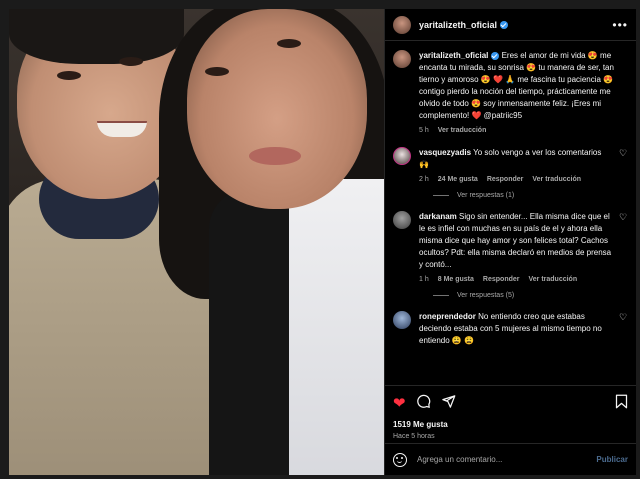 Image resolution: width=640 pixels, height=479 pixels. Describe the element at coordinates (486, 295) in the screenshot. I see `view-replies-label: Ver respuestas (5)` at that location.